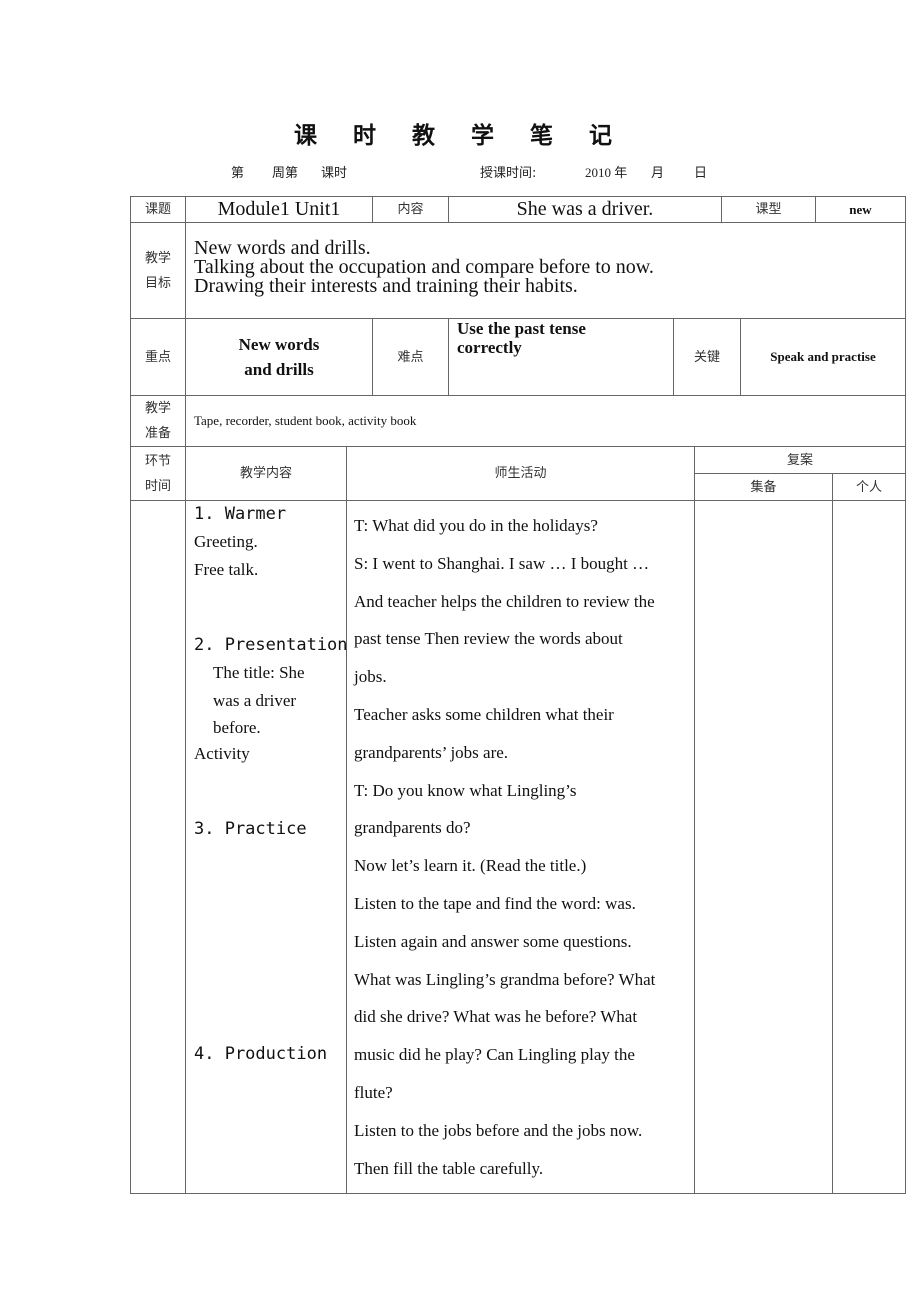 The image size is (920, 1302). What do you see at coordinates (158, 421) in the screenshot?
I see `prep-label: 教学 准备` at bounding box center [158, 421].